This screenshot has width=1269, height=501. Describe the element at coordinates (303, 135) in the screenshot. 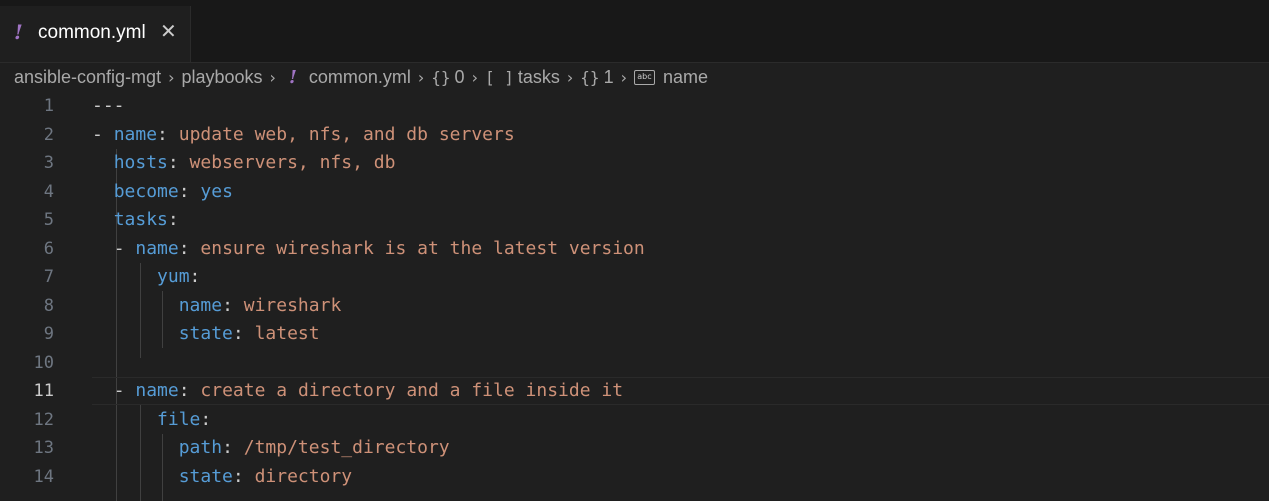

I see `code-text: - name: update web, nfs, and db servers` at that location.